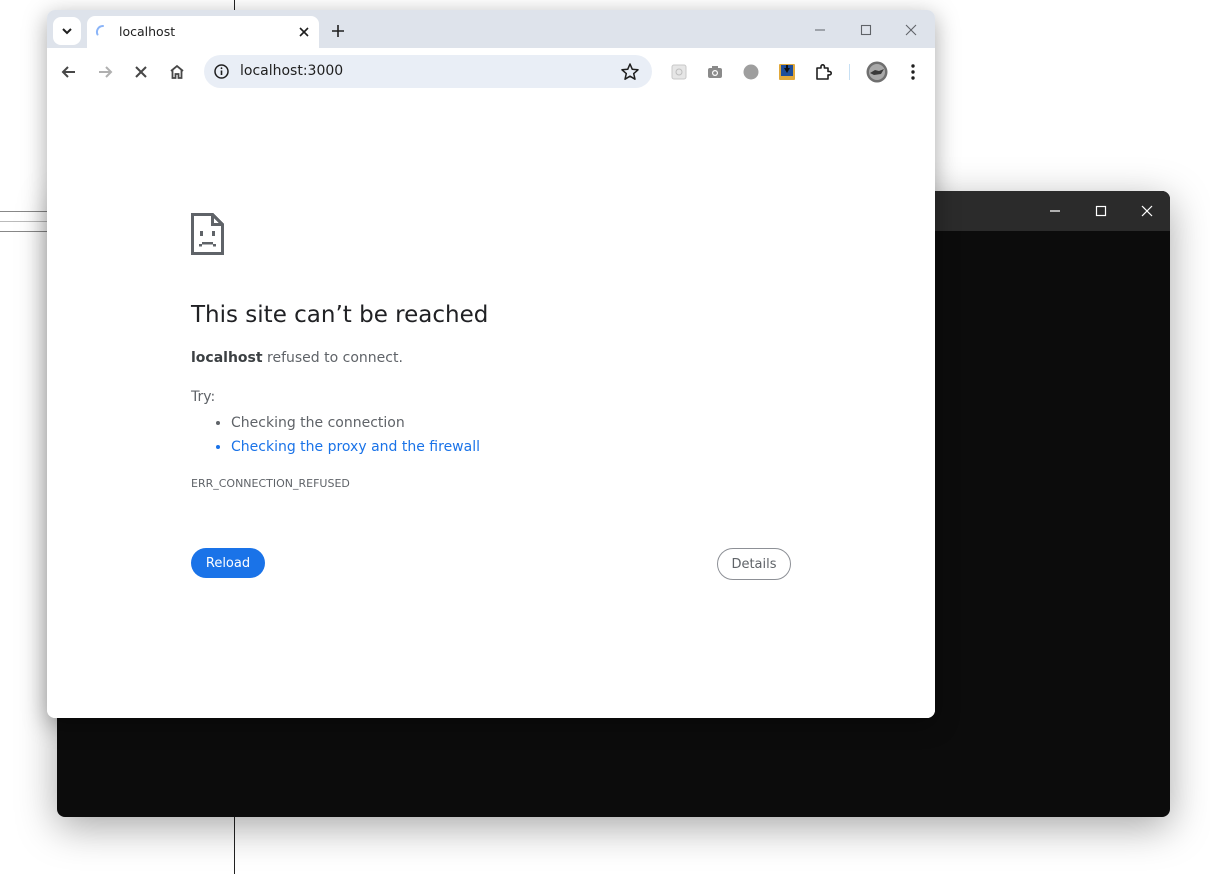 Image resolution: width=1210 pixels, height=874 pixels. I want to click on tab-close-button, so click(304, 32).